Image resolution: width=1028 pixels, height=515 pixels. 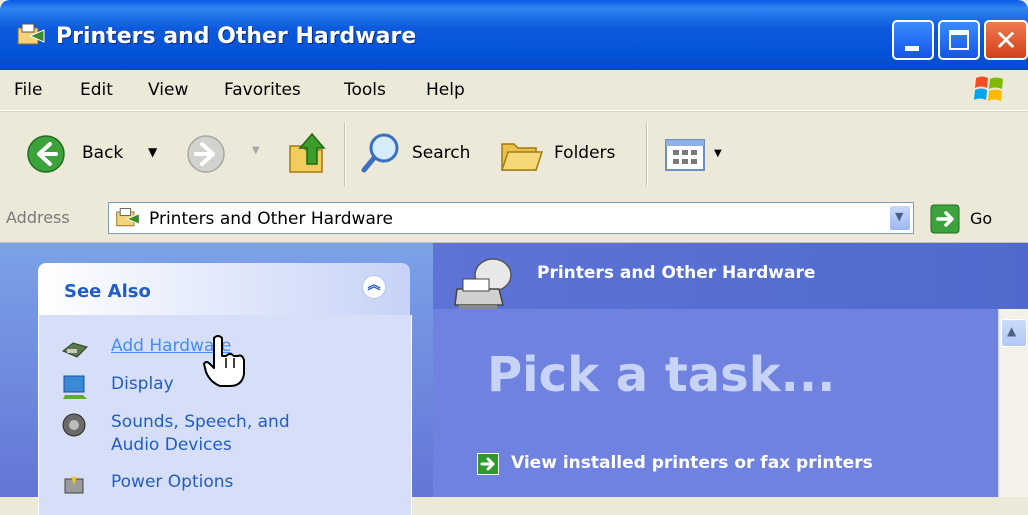 I want to click on title-bar: Printers and Other Hardware ✕, so click(x=514, y=35).